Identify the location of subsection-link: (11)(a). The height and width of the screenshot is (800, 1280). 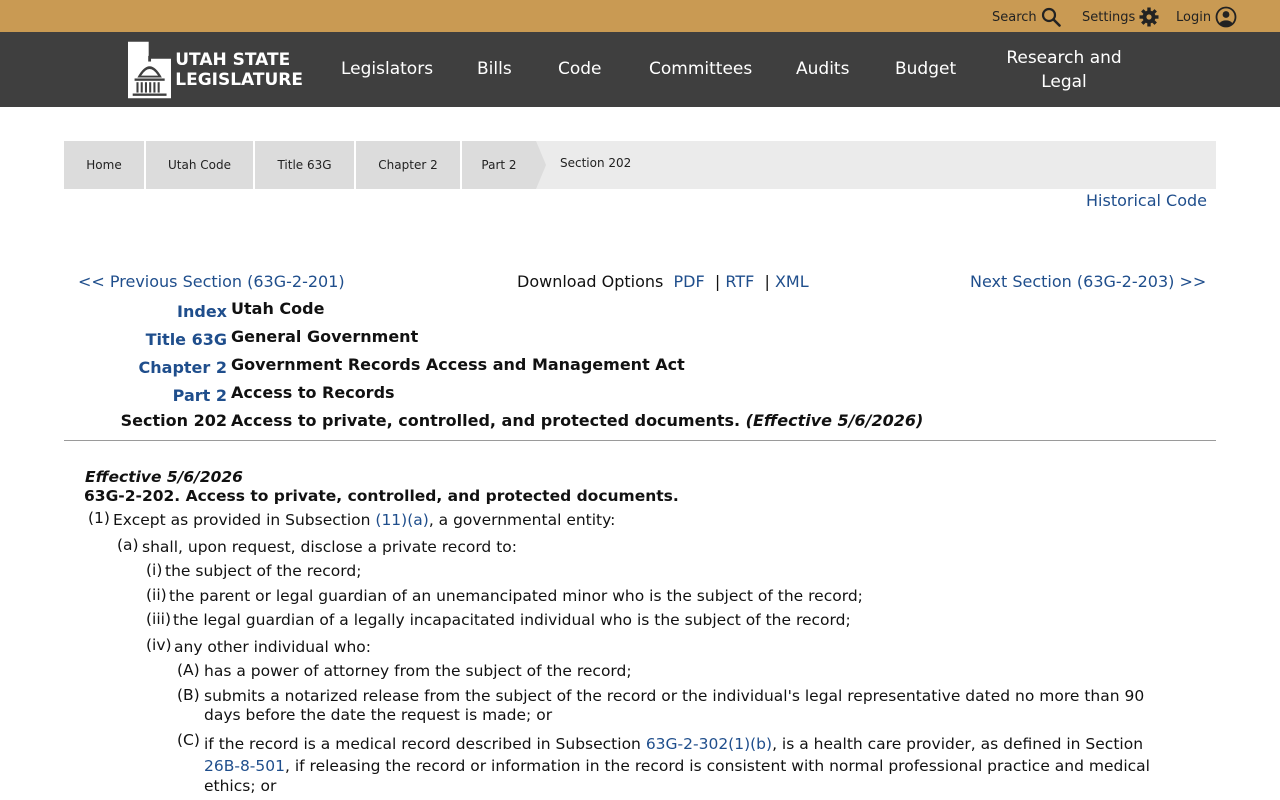
(401, 520).